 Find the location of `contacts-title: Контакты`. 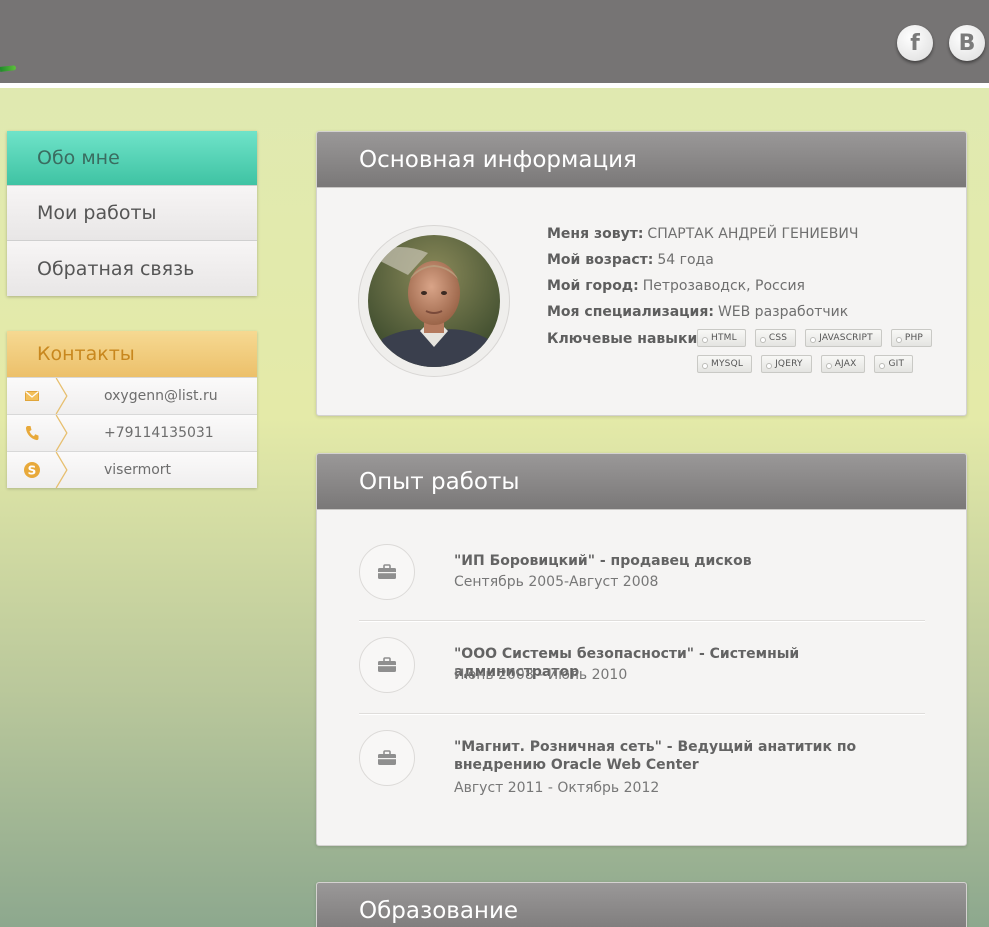

contacts-title: Контакты is located at coordinates (132, 354).